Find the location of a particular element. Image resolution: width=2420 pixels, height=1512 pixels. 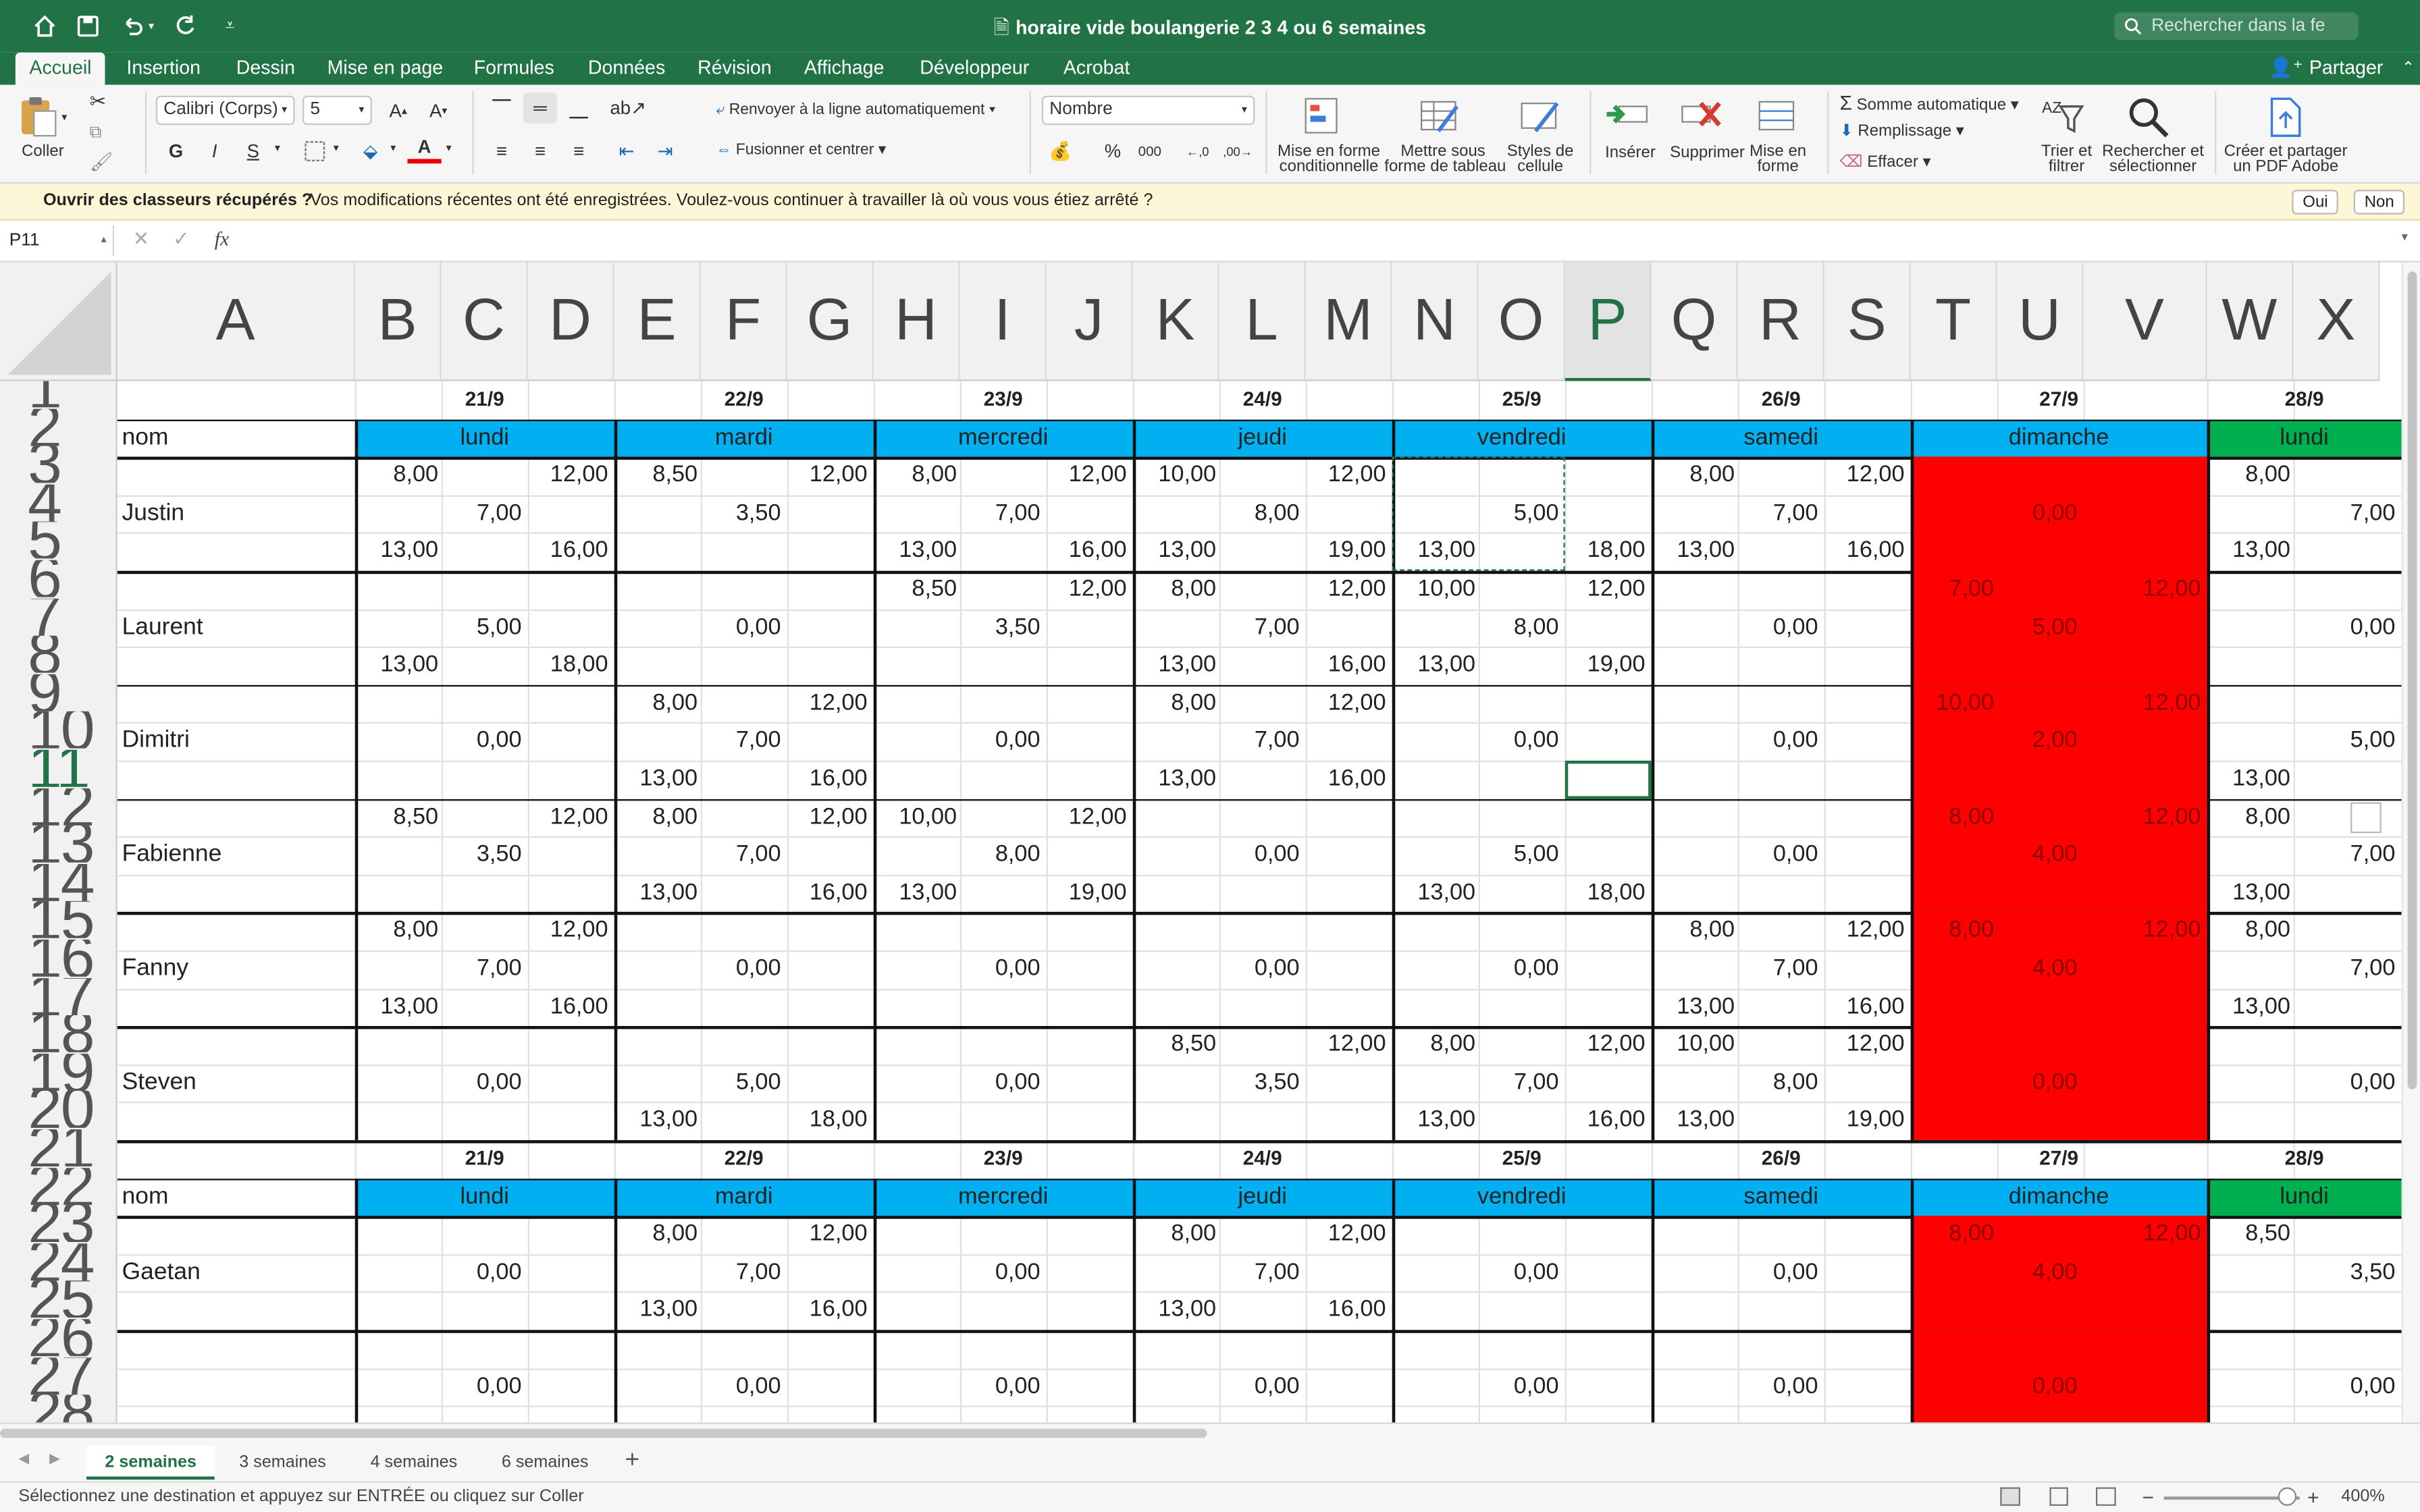

vertical-scrollbar is located at coordinates (2410, 842).